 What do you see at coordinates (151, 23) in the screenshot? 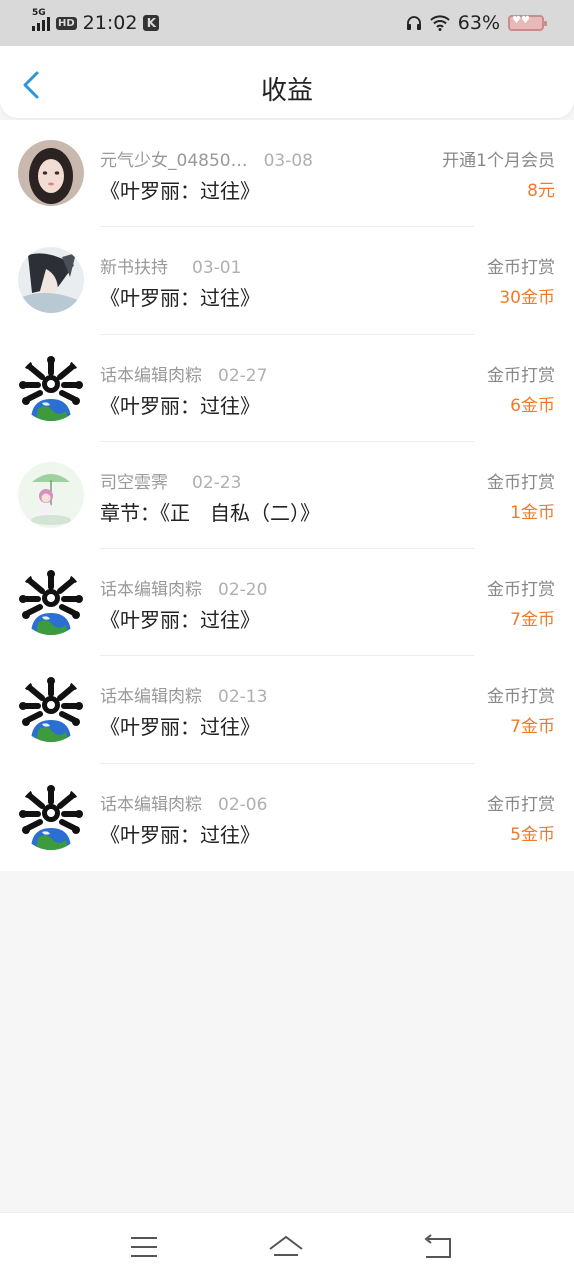
I see `app-notification-icon: K` at bounding box center [151, 23].